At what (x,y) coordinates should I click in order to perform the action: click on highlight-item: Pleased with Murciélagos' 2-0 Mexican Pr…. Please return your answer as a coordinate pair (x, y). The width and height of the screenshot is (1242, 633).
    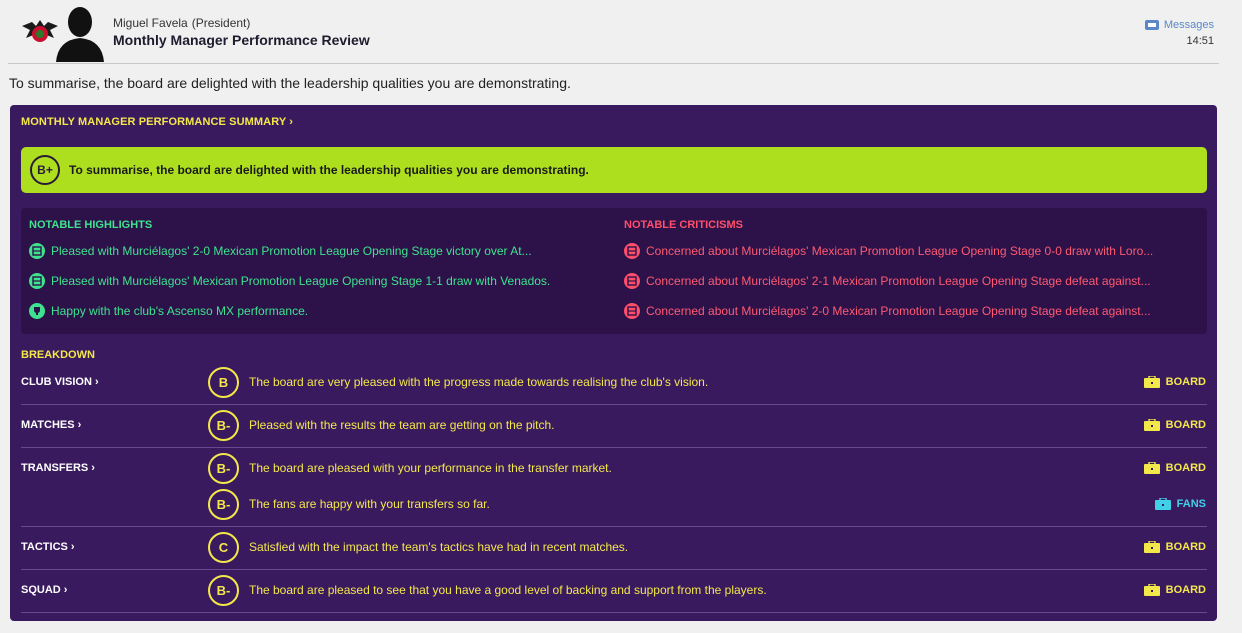
    Looking at the image, I should click on (280, 251).